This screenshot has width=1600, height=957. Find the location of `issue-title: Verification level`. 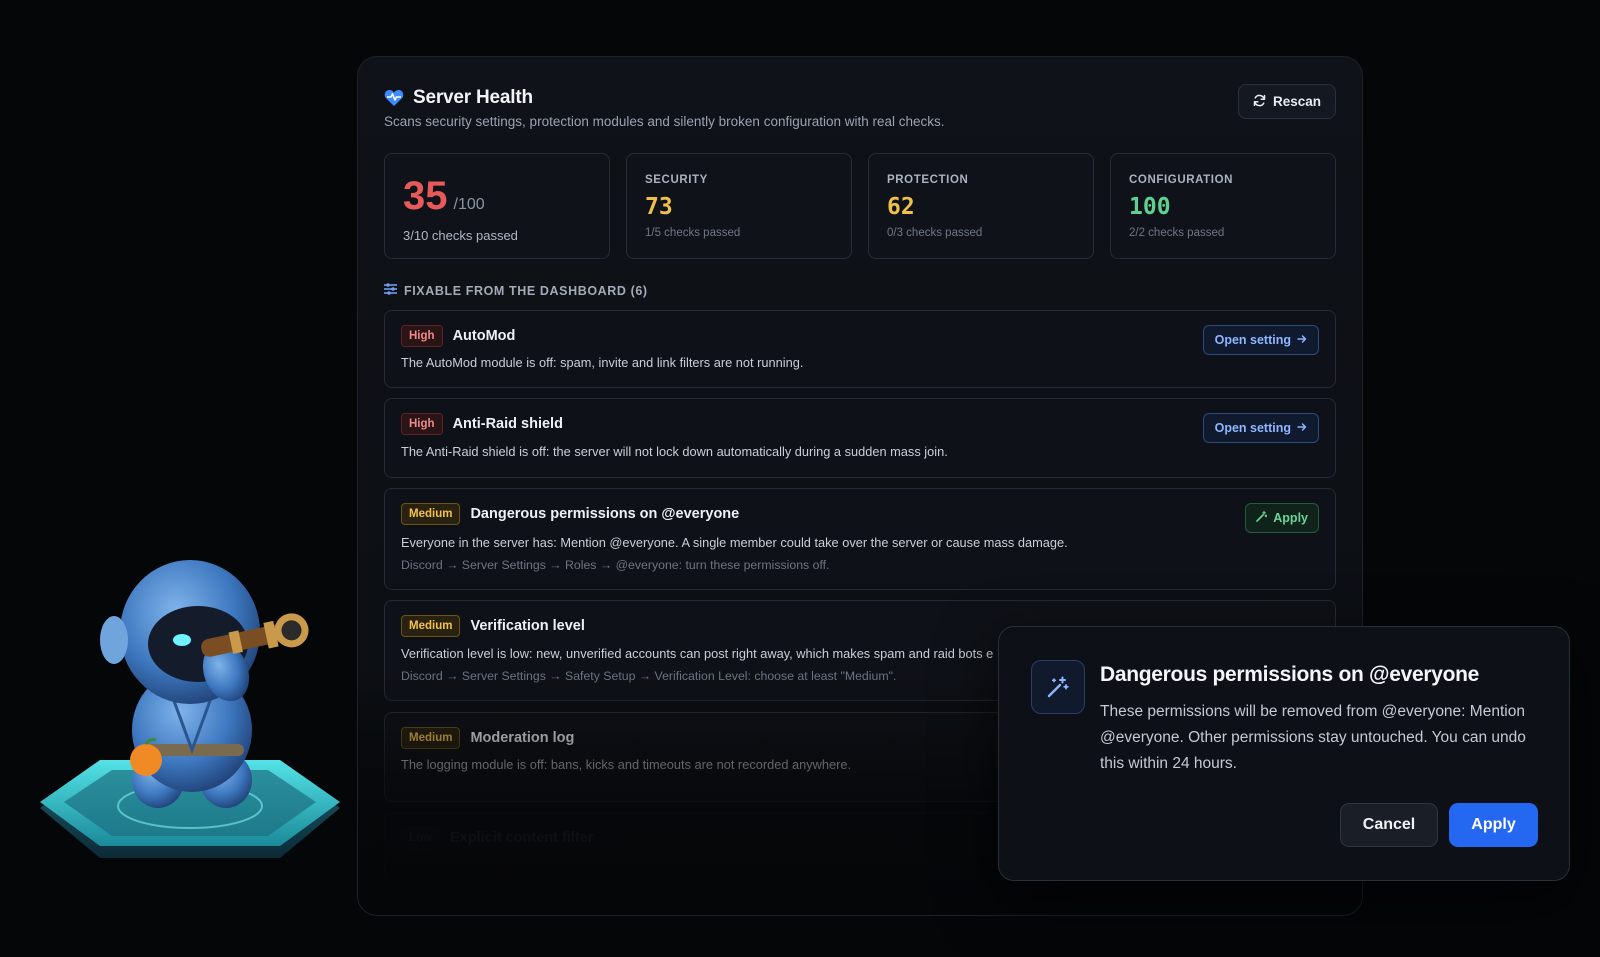

issue-title: Verification level is located at coordinates (527, 626).